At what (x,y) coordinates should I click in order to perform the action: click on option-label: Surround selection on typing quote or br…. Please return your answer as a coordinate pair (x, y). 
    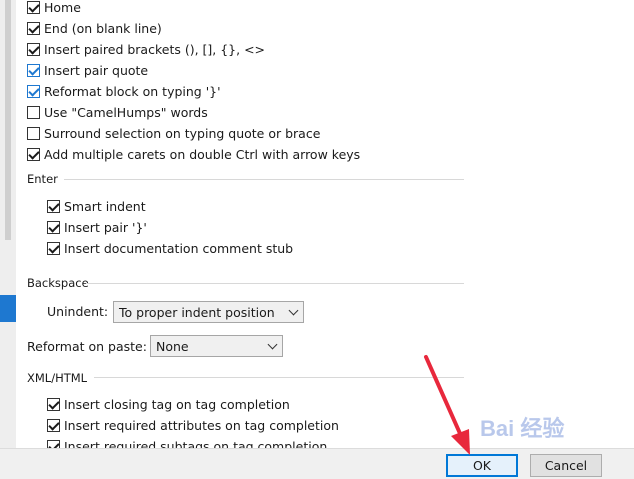
    Looking at the image, I should click on (182, 133).